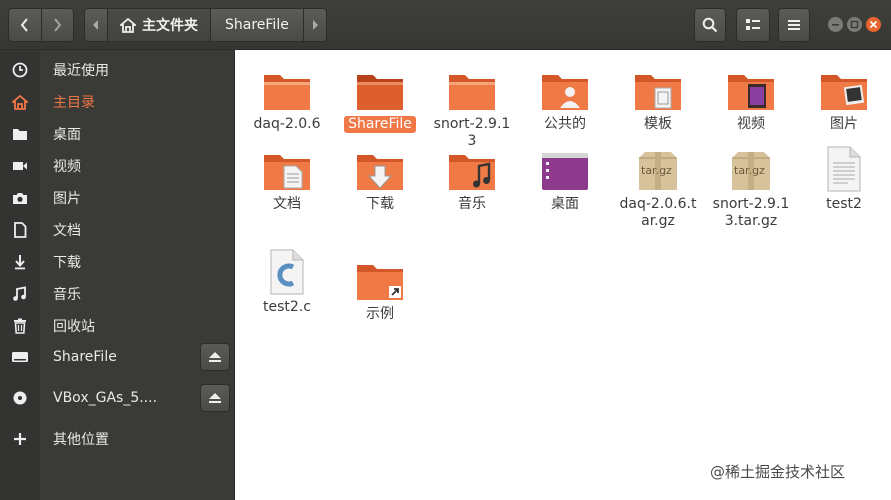 The height and width of the screenshot is (500, 891). I want to click on file-name: 模板, so click(658, 124).